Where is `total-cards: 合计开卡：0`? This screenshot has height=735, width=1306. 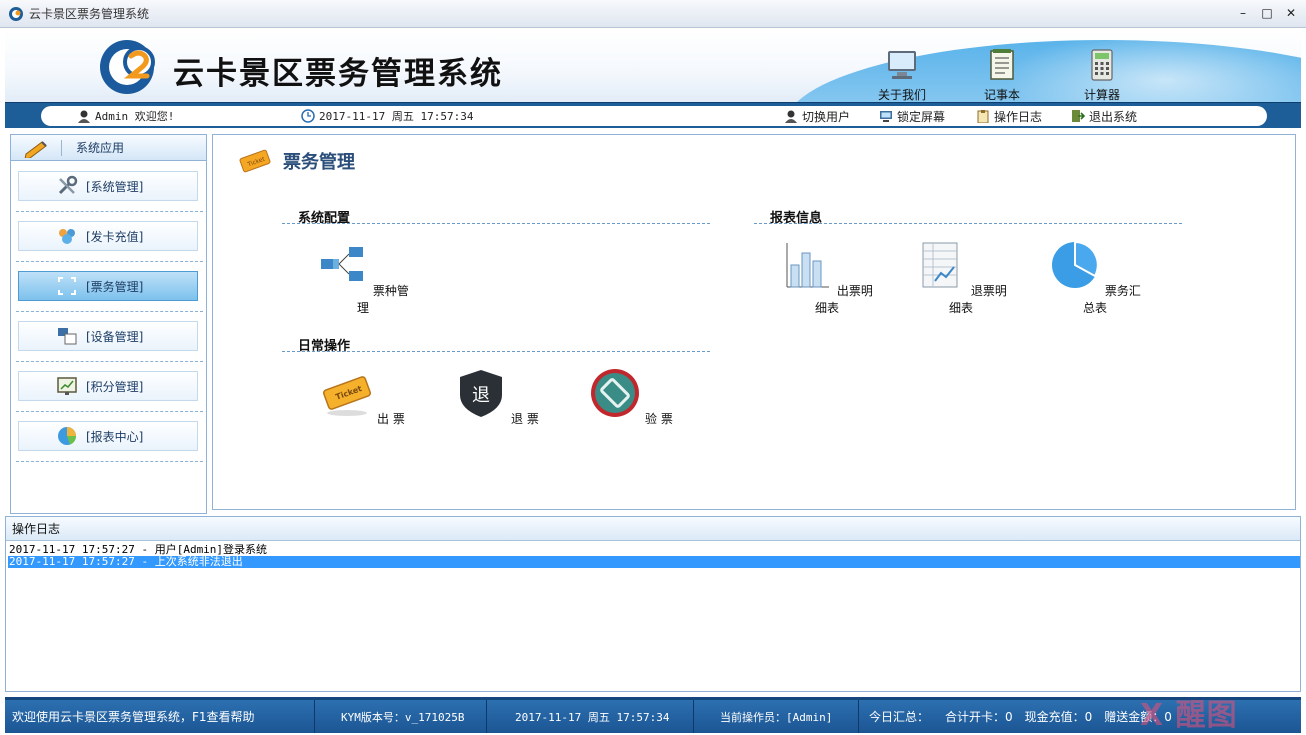
total-cards: 合计开卡：0 is located at coordinates (979, 717).